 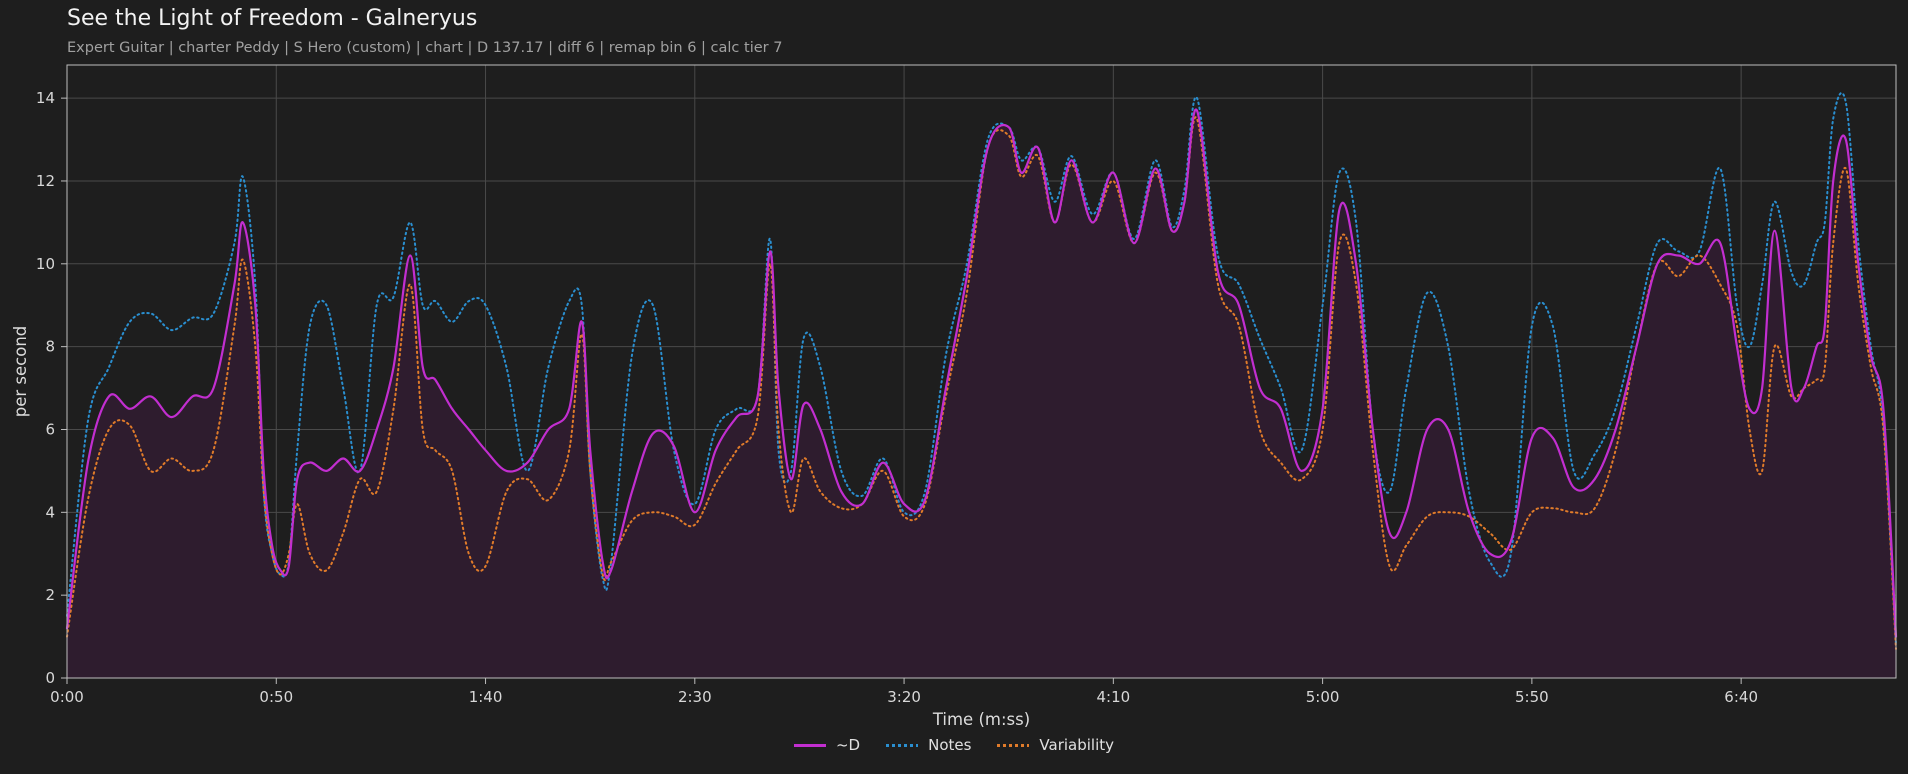 I want to click on legend-label-notes: Notes, so click(x=950, y=745).